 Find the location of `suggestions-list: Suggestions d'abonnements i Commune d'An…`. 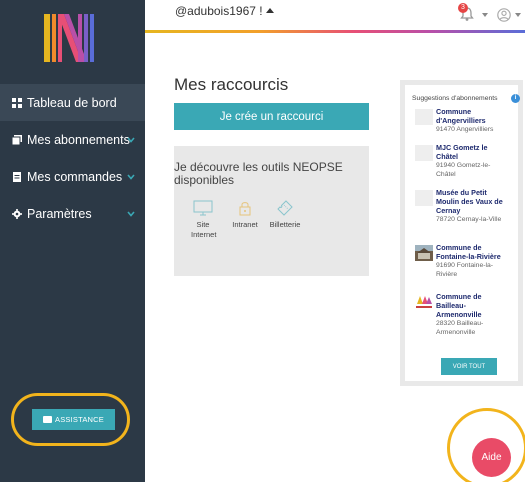

suggestions-list: Suggestions d'abonnements i Commune d'An… is located at coordinates (462, 233).